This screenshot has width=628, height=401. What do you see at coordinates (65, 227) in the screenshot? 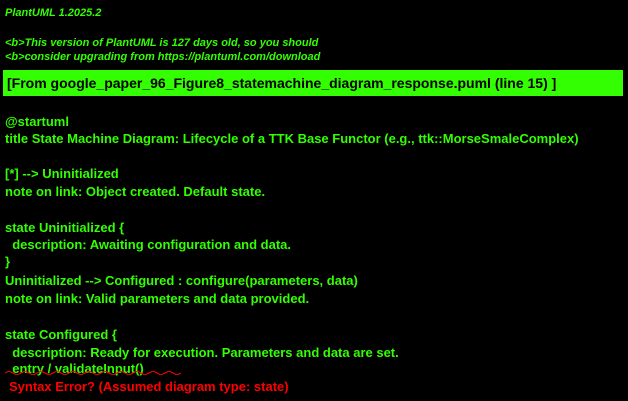
I see `code-line: state Uninitialized {` at bounding box center [65, 227].